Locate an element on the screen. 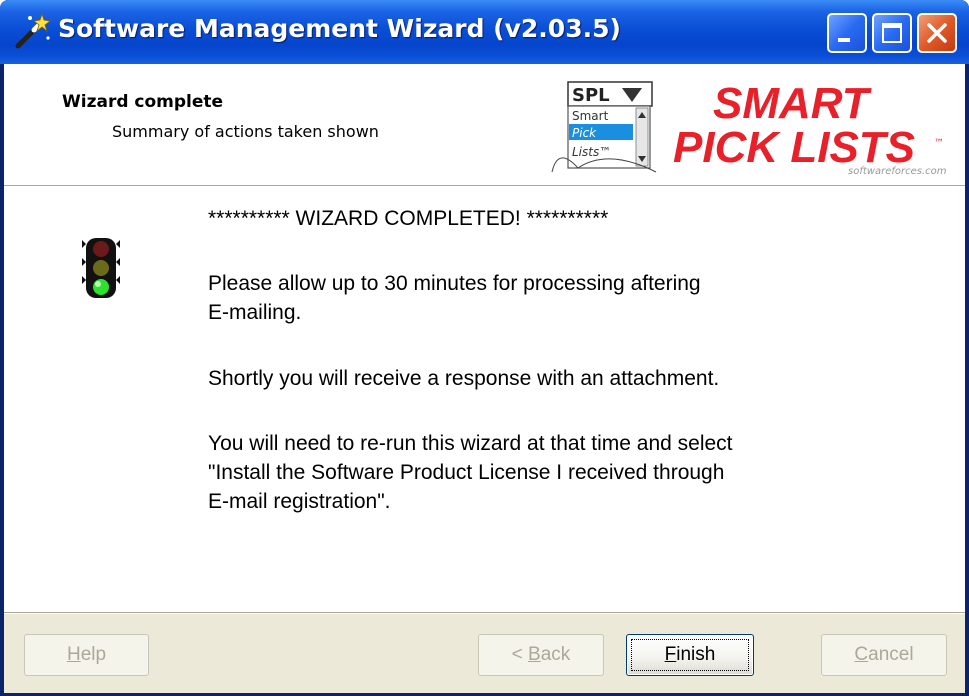  minimize-icon is located at coordinates (844, 40).